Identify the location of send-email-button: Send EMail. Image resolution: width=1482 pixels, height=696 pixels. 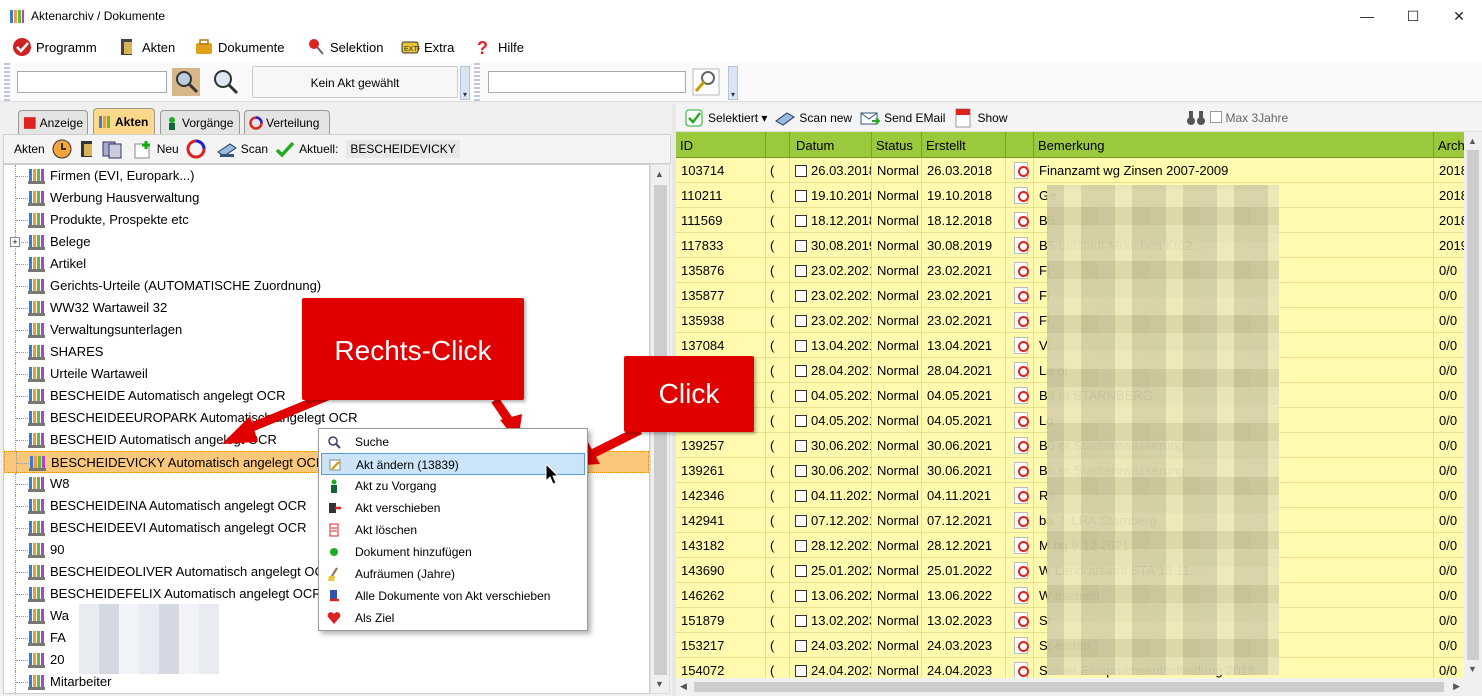
(902, 118).